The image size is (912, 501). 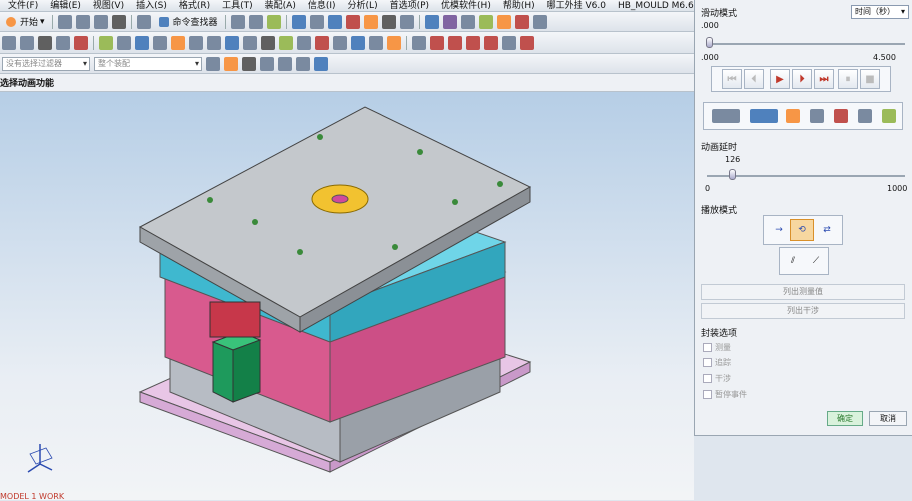 I want to click on menu-format: 格式(R), so click(x=194, y=5).